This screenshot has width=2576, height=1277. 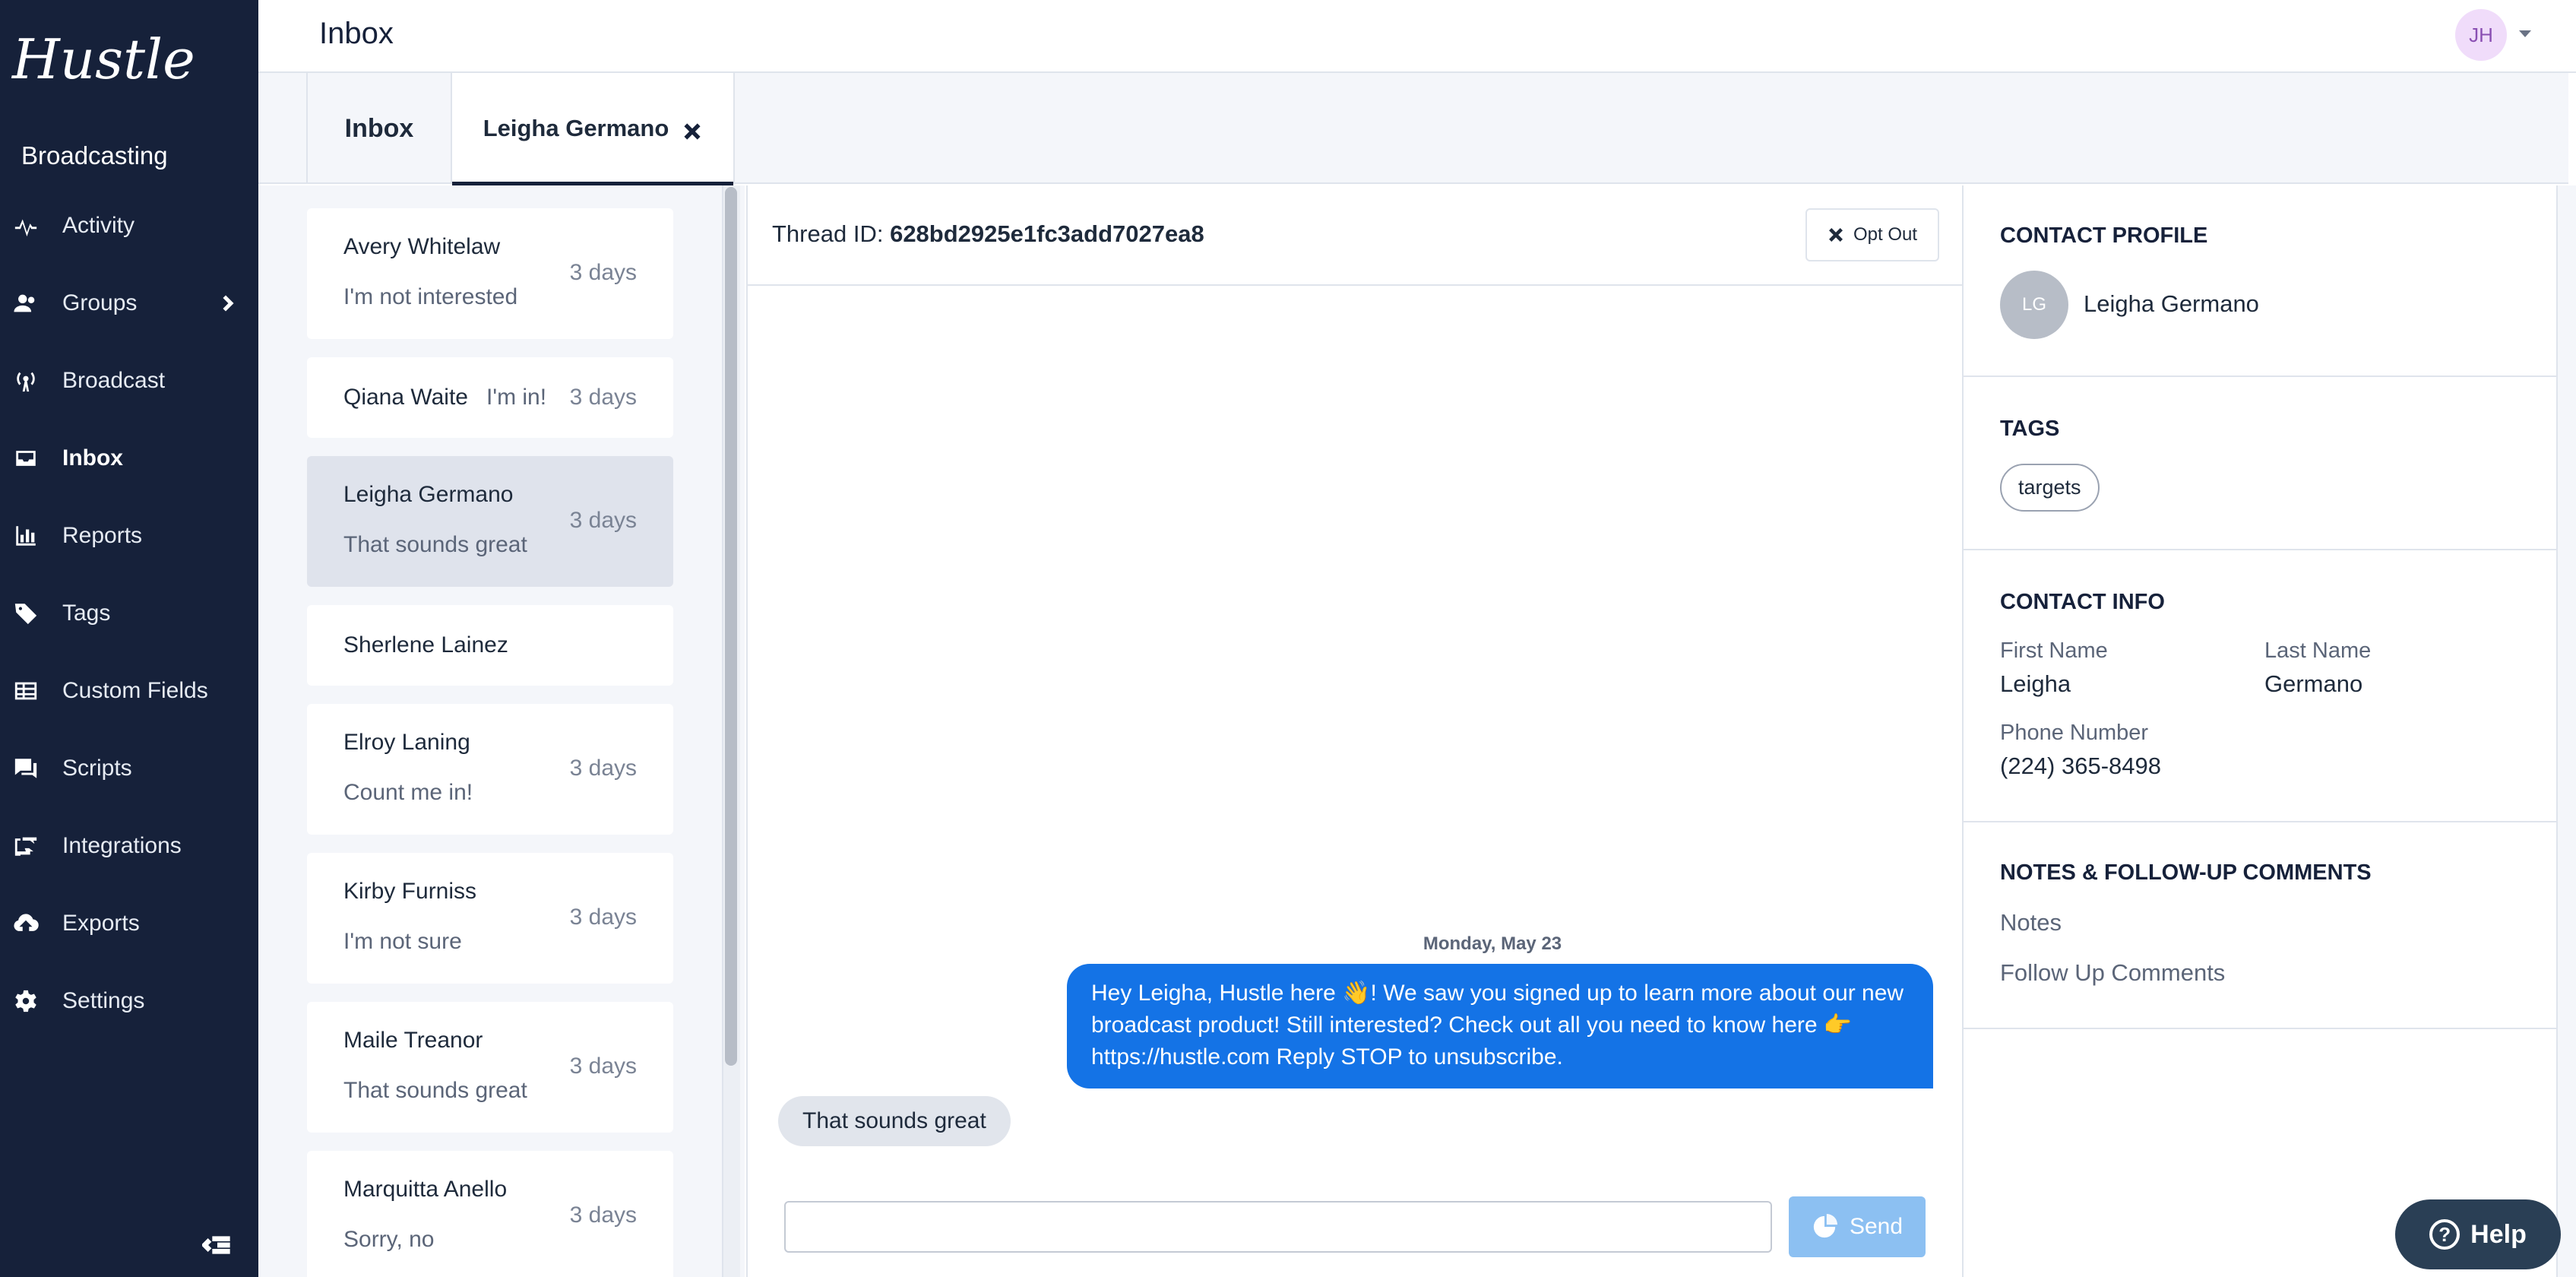 I want to click on sidebar-item-integrations: Integrations, so click(x=129, y=846).